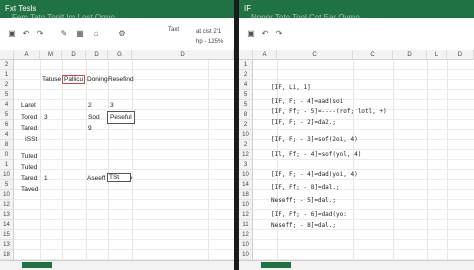 Image resolution: width=474 pixels, height=270 pixels. I want to click on formula-cell: [Il, Ff; - 4]=sof(yol, 4), so click(316, 154).